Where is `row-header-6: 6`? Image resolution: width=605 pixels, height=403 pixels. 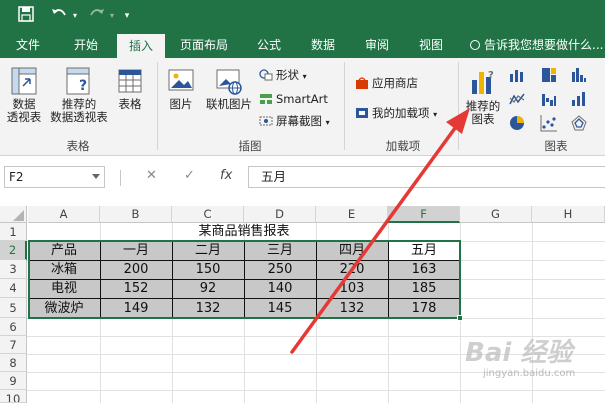
row-header-6: 6 is located at coordinates (13, 327).